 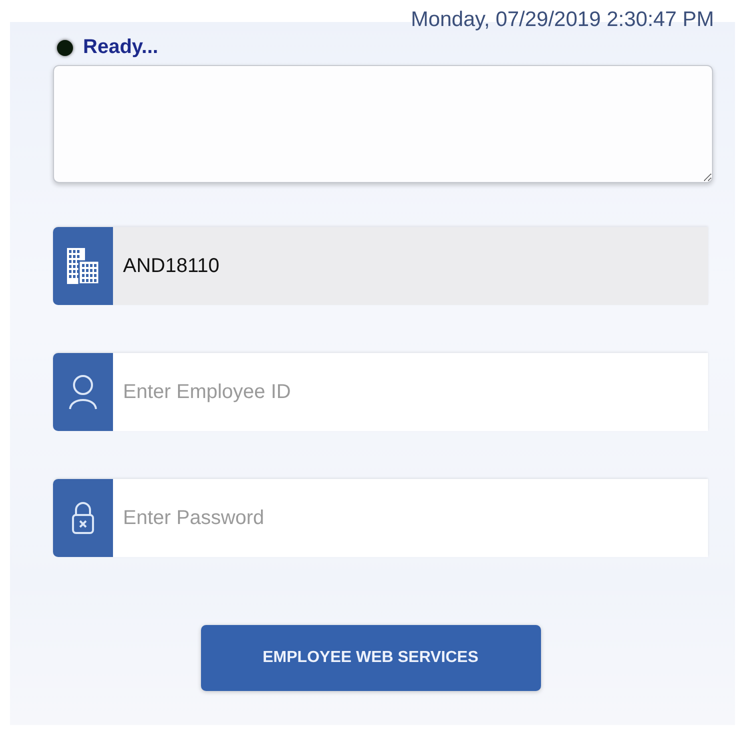 What do you see at coordinates (83, 266) in the screenshot?
I see `building-icon` at bounding box center [83, 266].